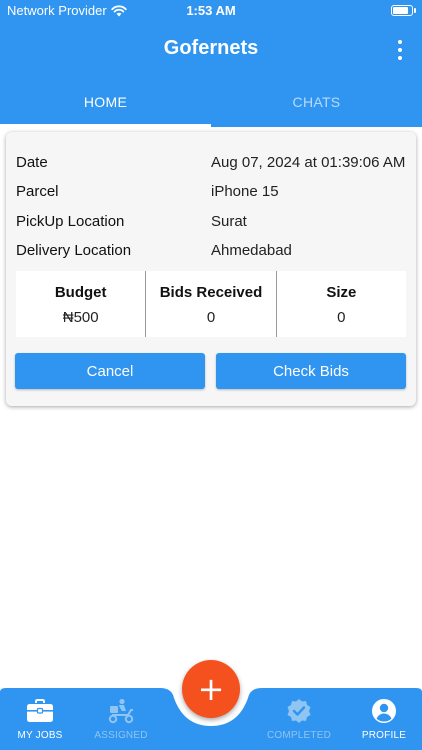  Describe the element at coordinates (316, 106) in the screenshot. I see `tab-chats: CHATS` at that location.